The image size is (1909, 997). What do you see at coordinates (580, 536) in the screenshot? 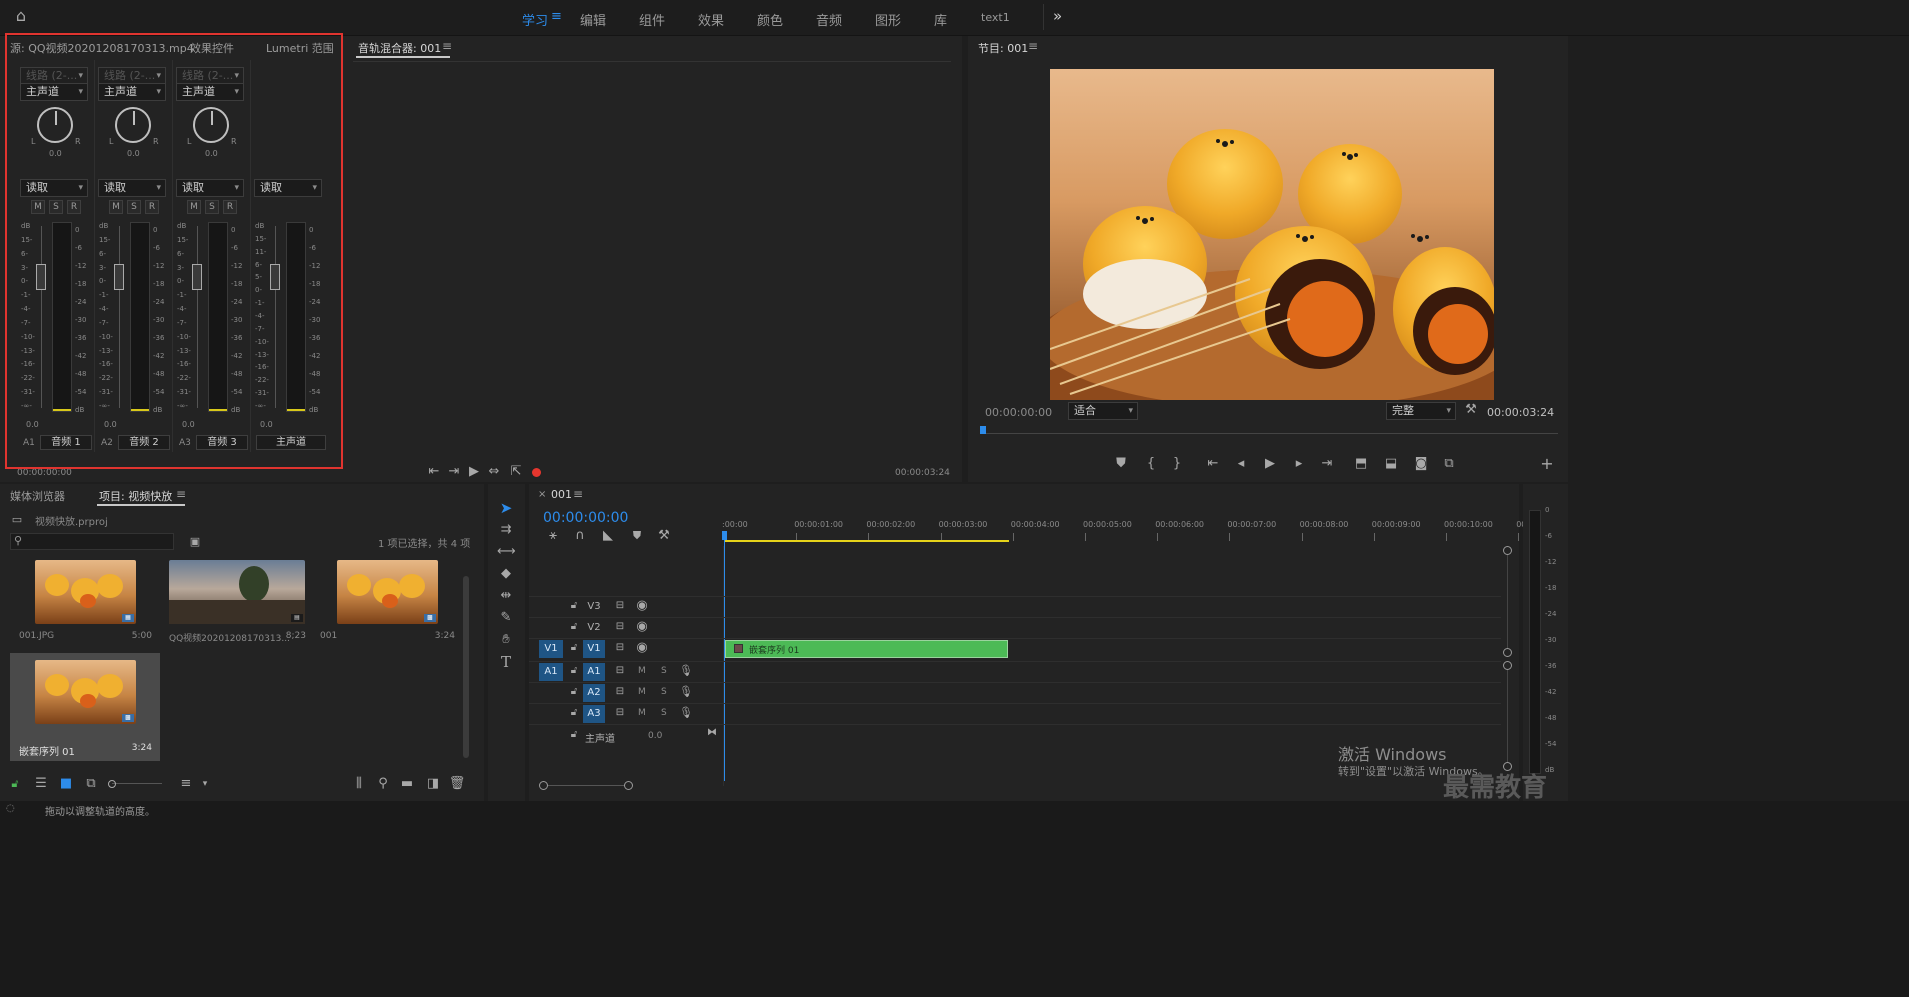
I see `linked-selection-icon: ∩` at bounding box center [580, 536].